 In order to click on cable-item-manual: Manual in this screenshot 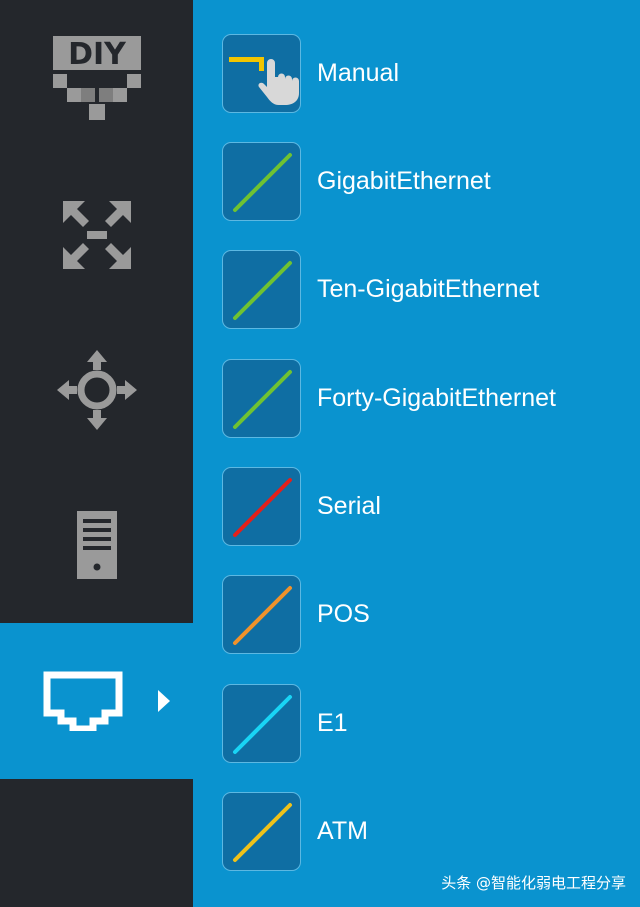, I will do `click(310, 73)`.